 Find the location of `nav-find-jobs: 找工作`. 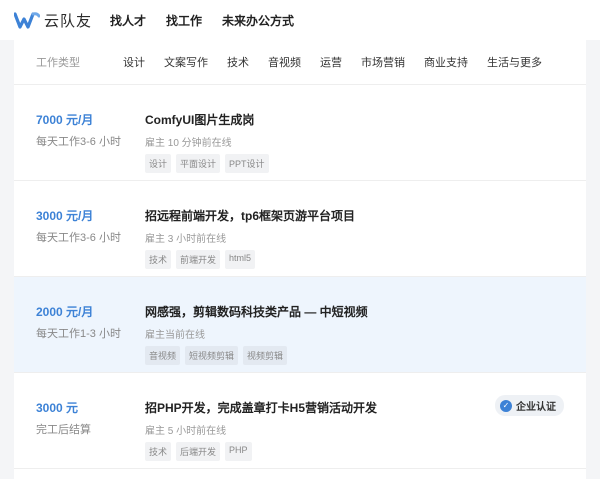

nav-find-jobs: 找工作 is located at coordinates (184, 20).